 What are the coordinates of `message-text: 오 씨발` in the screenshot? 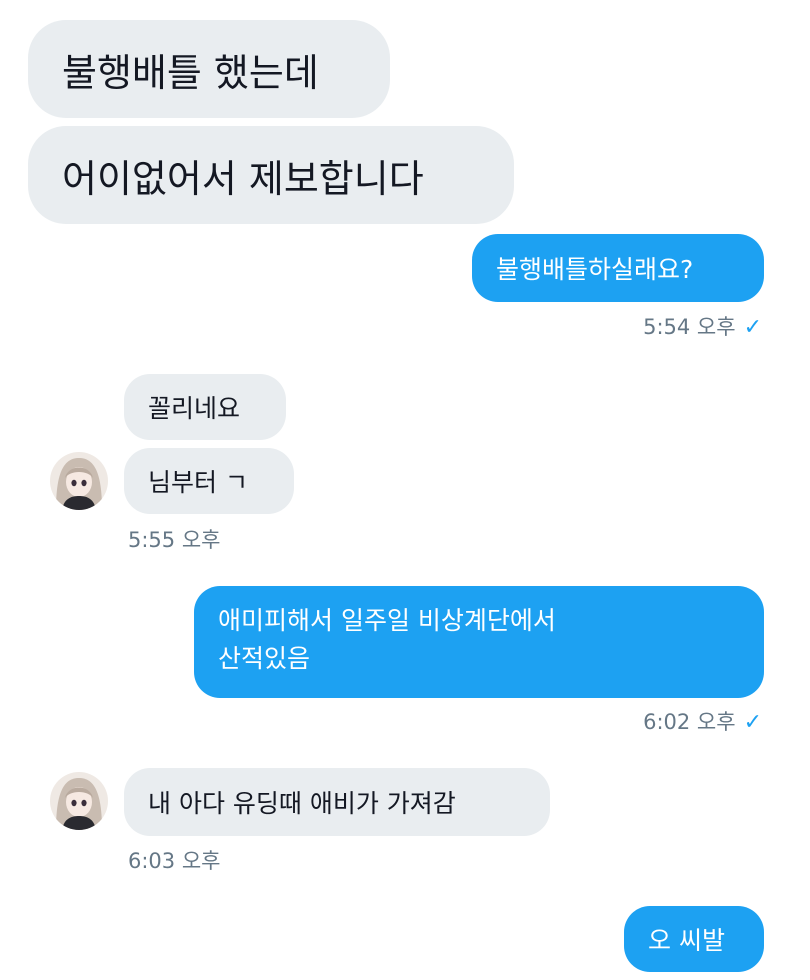 It's located at (686, 940).